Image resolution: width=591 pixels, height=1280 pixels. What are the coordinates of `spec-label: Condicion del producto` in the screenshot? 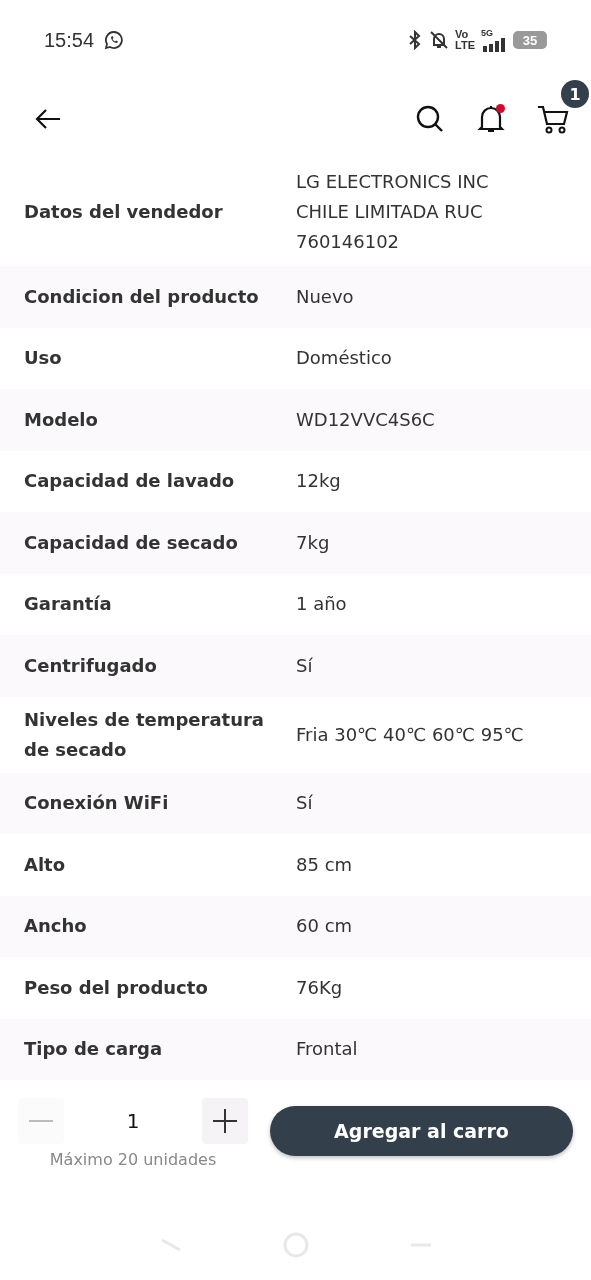 It's located at (142, 296).